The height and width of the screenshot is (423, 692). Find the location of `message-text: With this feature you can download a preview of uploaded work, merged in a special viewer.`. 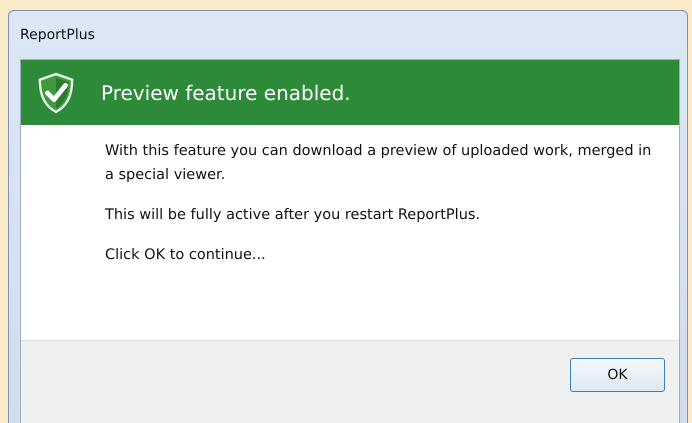

message-text: With this feature you can download a preview of uploaded work, merged in a special viewer. is located at coordinates (378, 163).